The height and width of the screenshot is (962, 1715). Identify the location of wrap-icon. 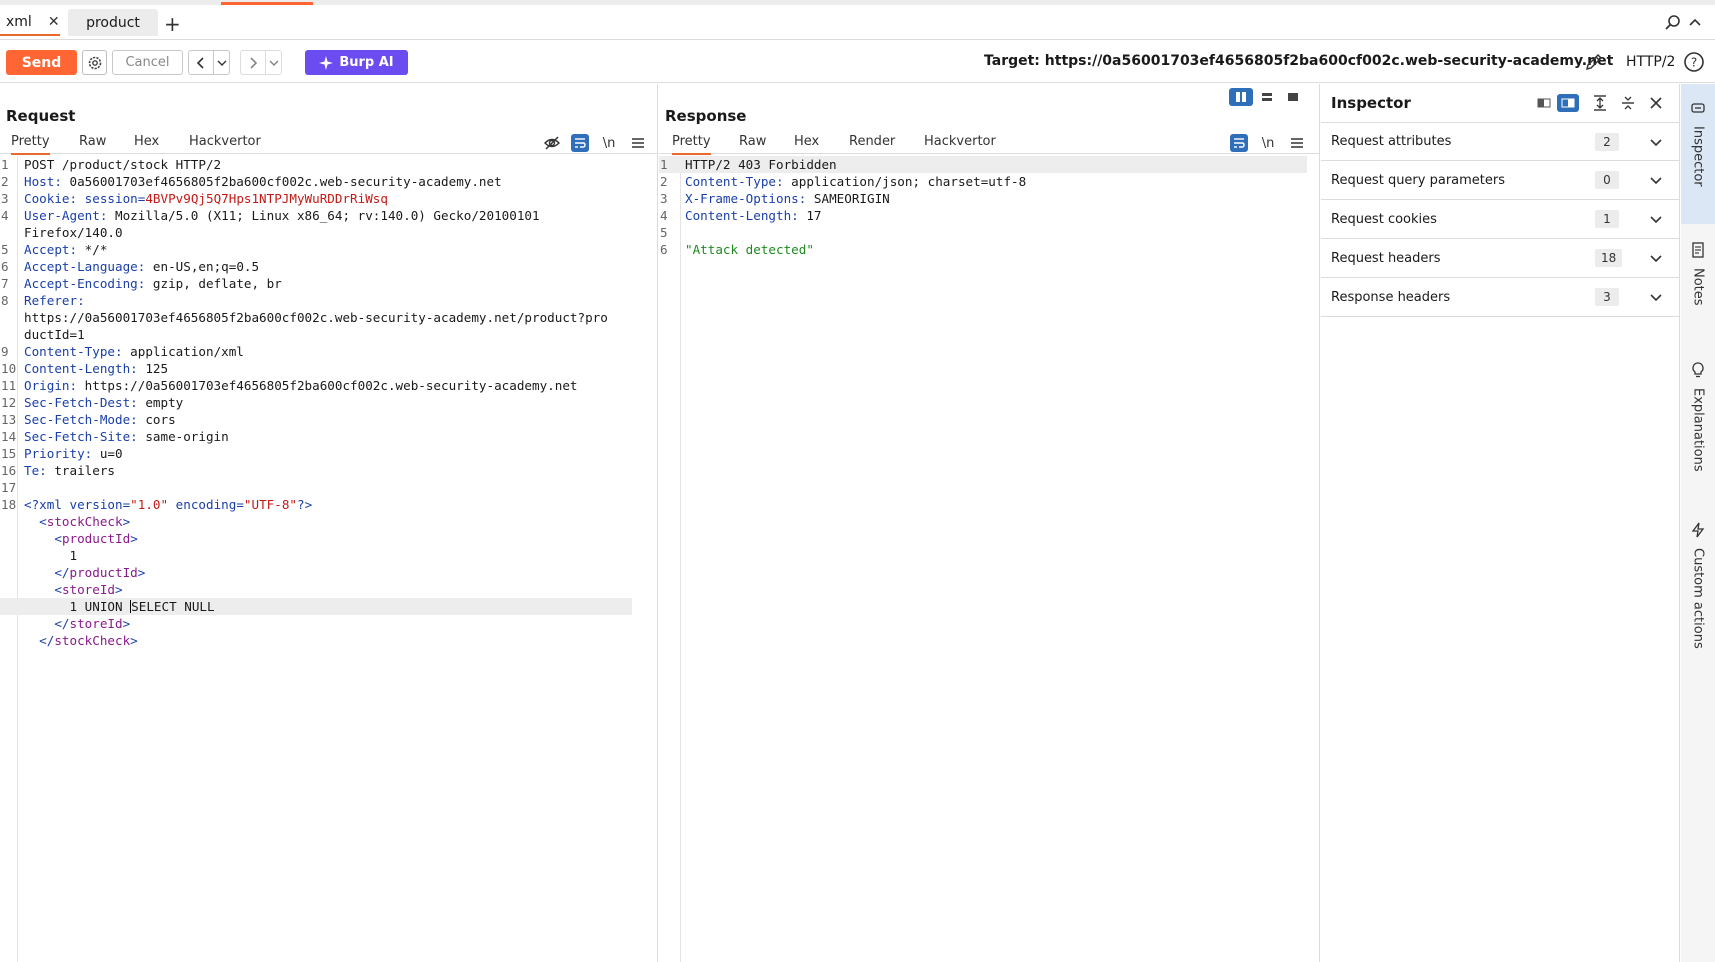
(580, 143).